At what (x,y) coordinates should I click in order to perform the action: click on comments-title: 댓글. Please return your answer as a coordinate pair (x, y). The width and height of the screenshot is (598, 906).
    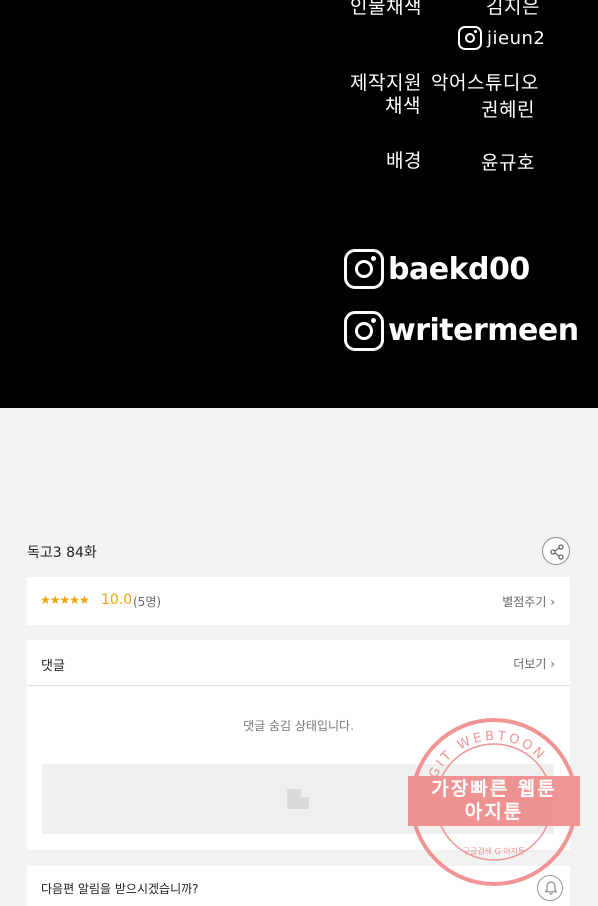
    Looking at the image, I should click on (53, 666).